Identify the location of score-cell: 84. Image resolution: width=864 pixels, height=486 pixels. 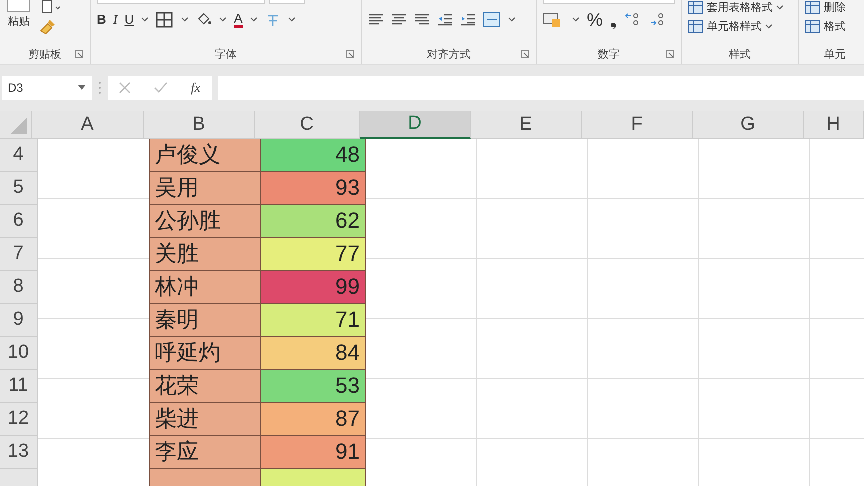
(313, 353).